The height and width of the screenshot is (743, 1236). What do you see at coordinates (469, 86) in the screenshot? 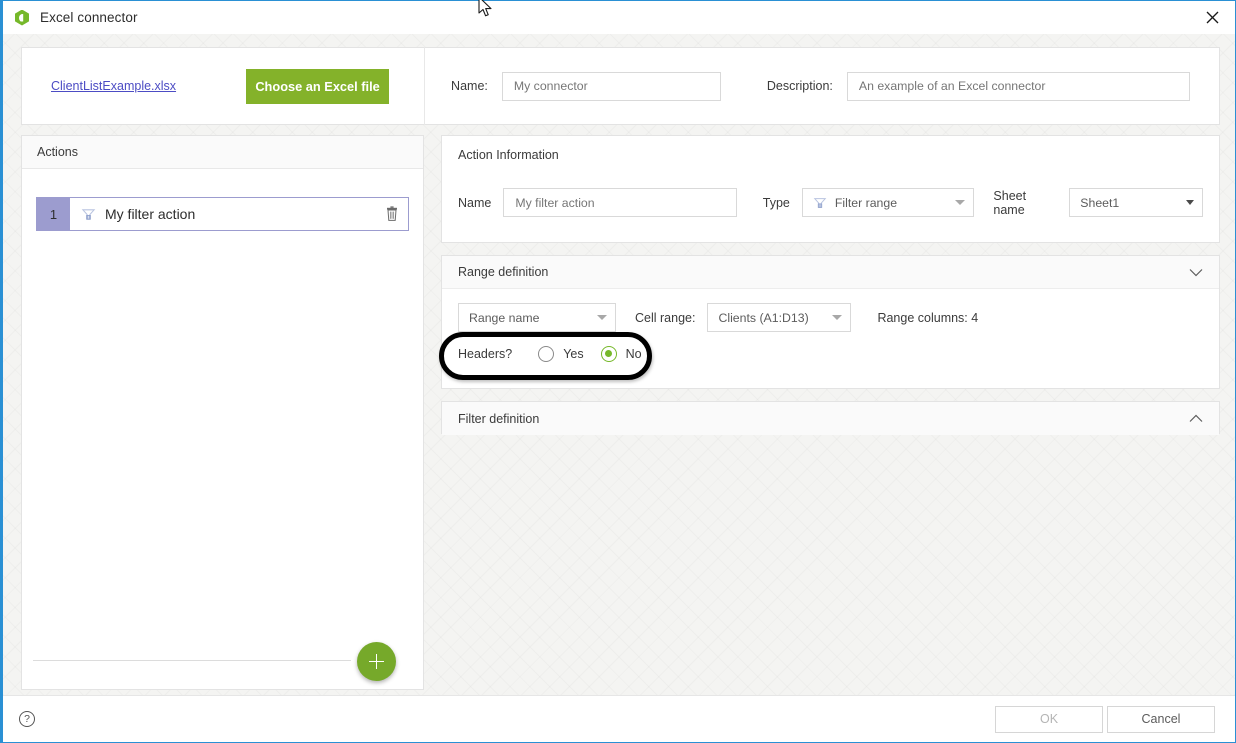
I see `connector-name-label: Name:` at bounding box center [469, 86].